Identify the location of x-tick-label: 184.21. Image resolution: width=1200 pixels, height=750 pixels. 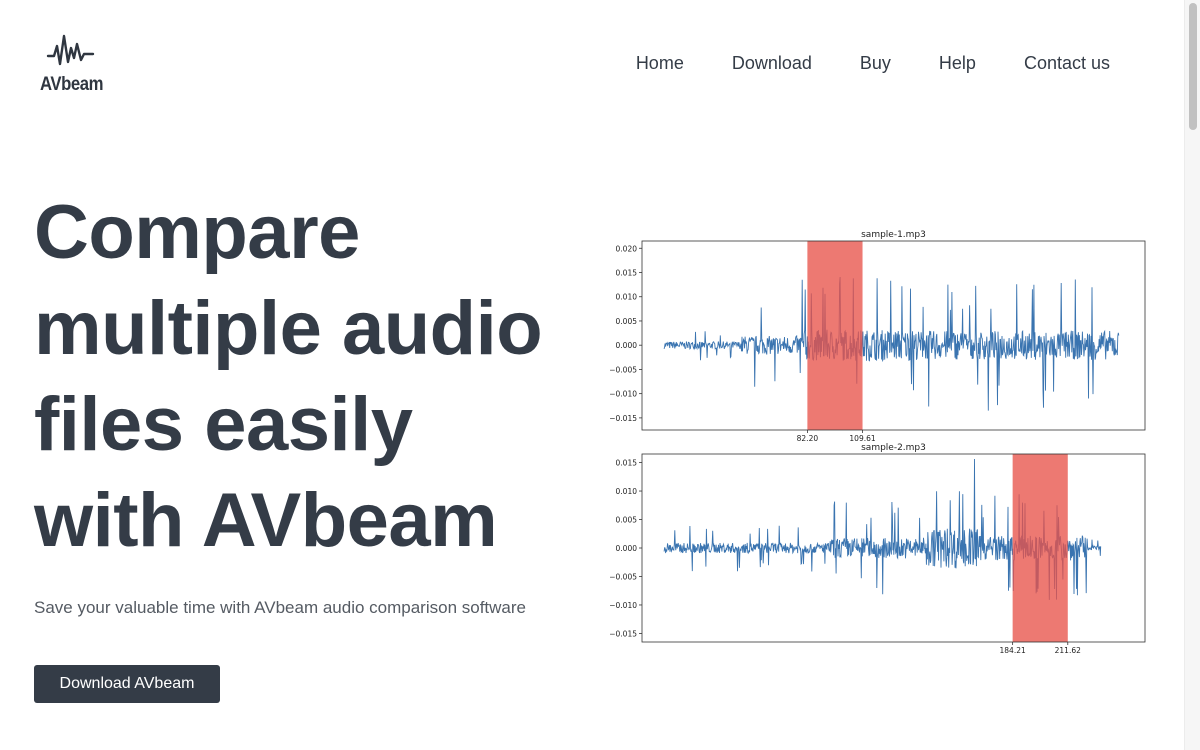
(1013, 650).